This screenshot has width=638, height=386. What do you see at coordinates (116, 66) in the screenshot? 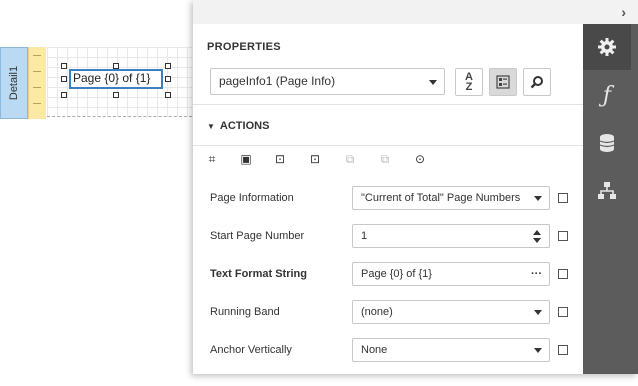
I see `resize-handle-t` at bounding box center [116, 66].